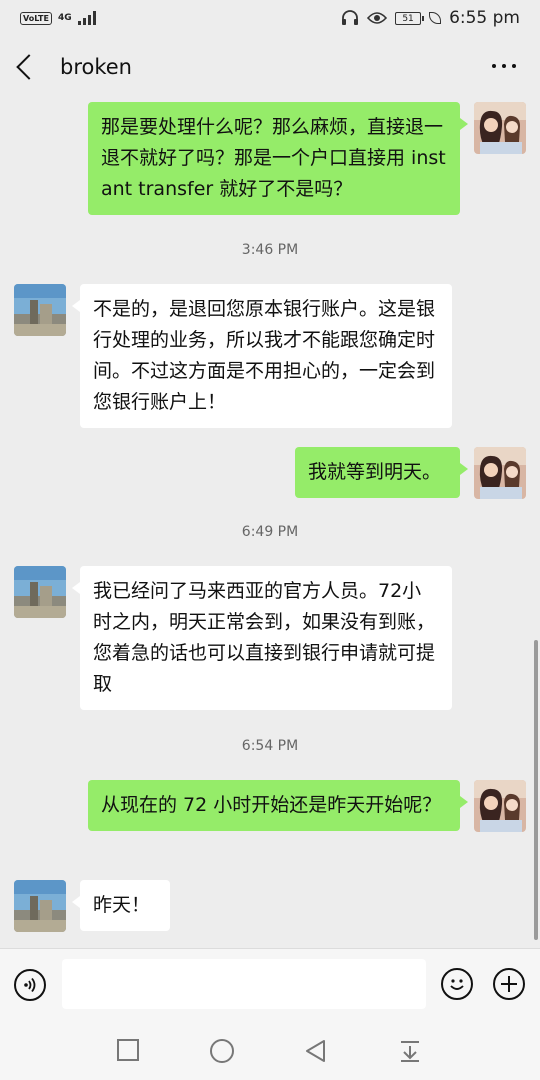 The width and height of the screenshot is (540, 1080). I want to click on plus-icon, so click(509, 984).